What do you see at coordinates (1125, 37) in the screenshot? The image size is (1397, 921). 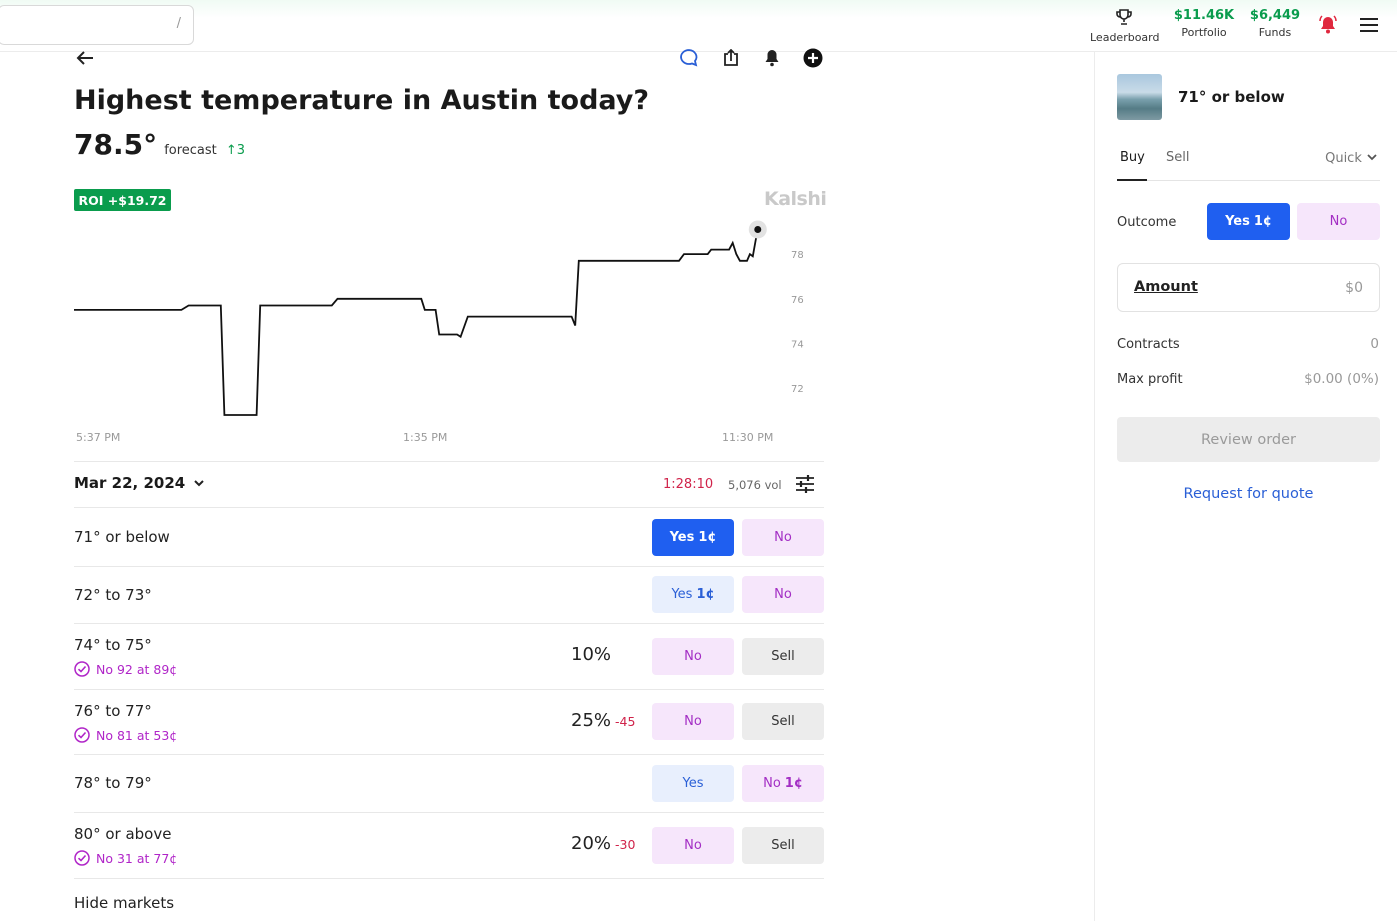 I see `leaderboard-label: Leaderboard` at bounding box center [1125, 37].